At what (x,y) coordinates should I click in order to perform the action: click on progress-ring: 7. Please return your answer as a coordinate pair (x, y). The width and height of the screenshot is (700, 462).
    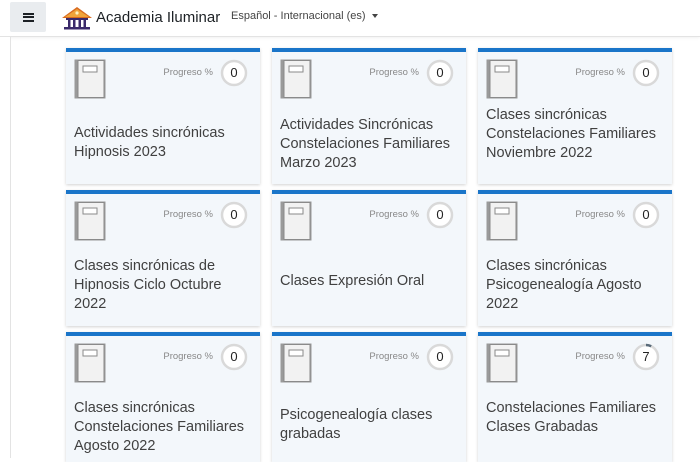
    Looking at the image, I should click on (646, 357).